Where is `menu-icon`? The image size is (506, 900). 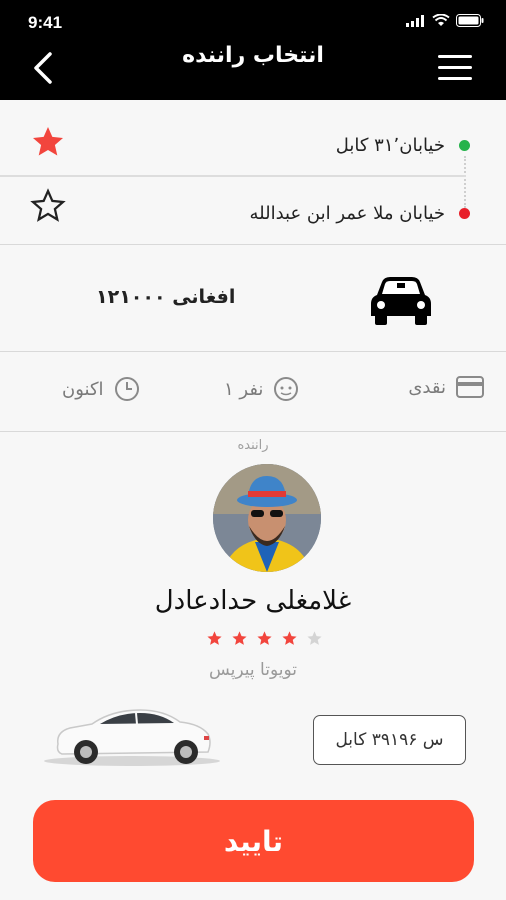 menu-icon is located at coordinates (455, 68).